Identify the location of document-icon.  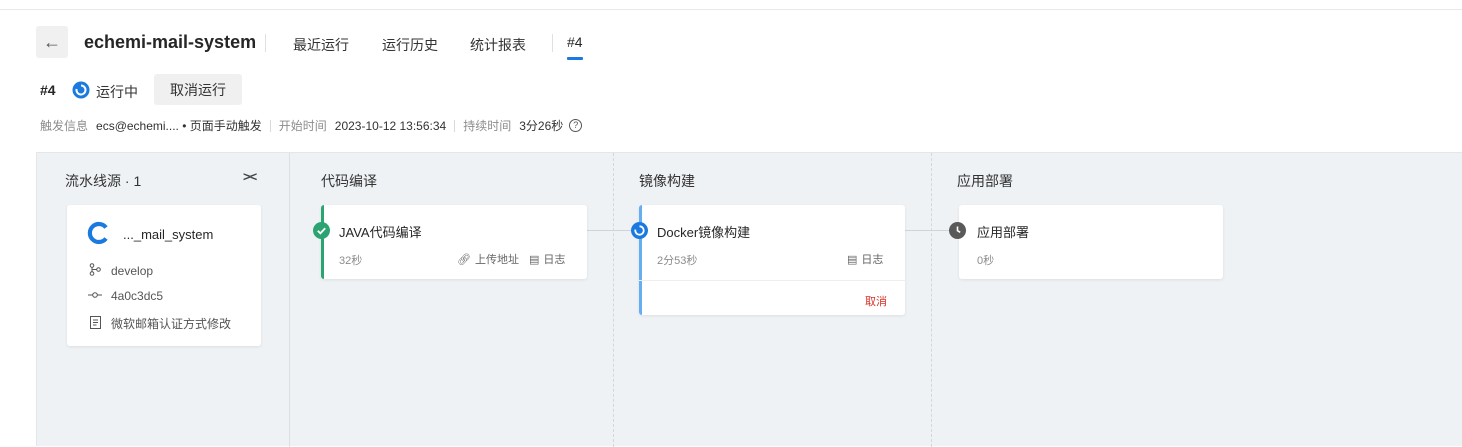
(95, 323).